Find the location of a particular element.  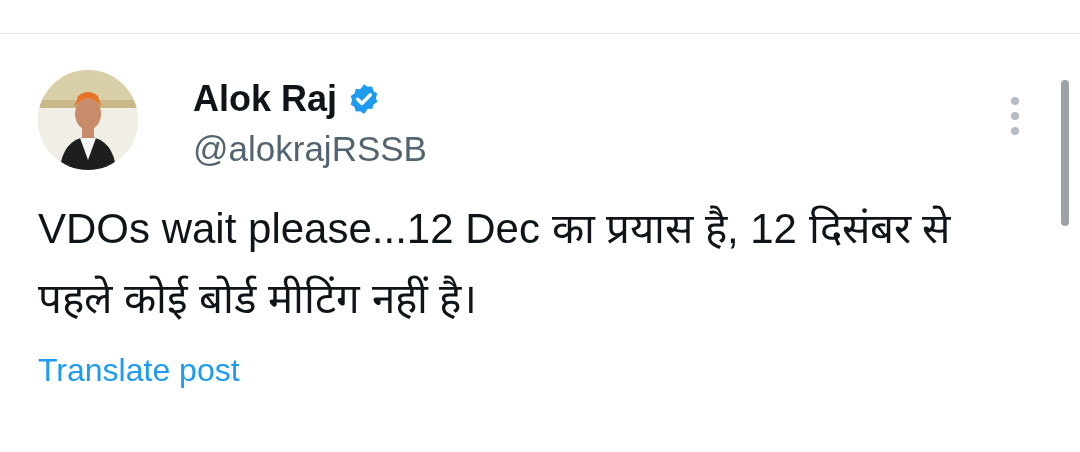

more-options-icon is located at coordinates (1015, 116).